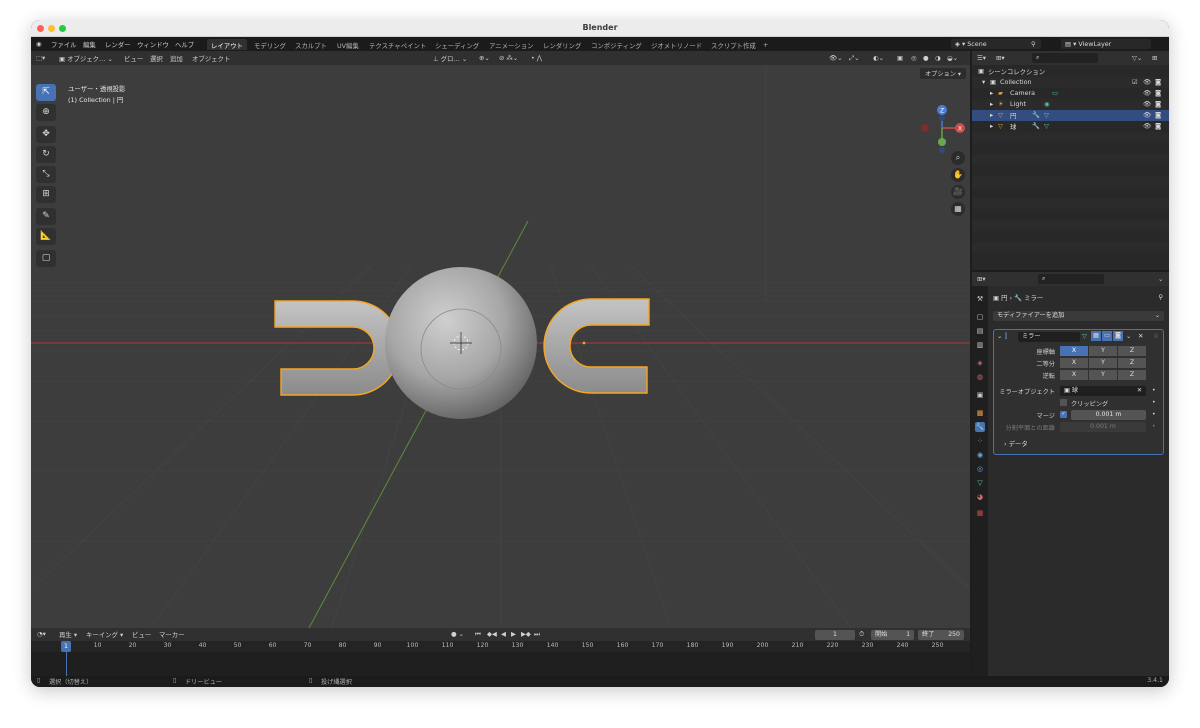 The height and width of the screenshot is (728, 1200). What do you see at coordinates (999, 336) in the screenshot?
I see `panel-collapse-icon: ⌄` at bounding box center [999, 336].